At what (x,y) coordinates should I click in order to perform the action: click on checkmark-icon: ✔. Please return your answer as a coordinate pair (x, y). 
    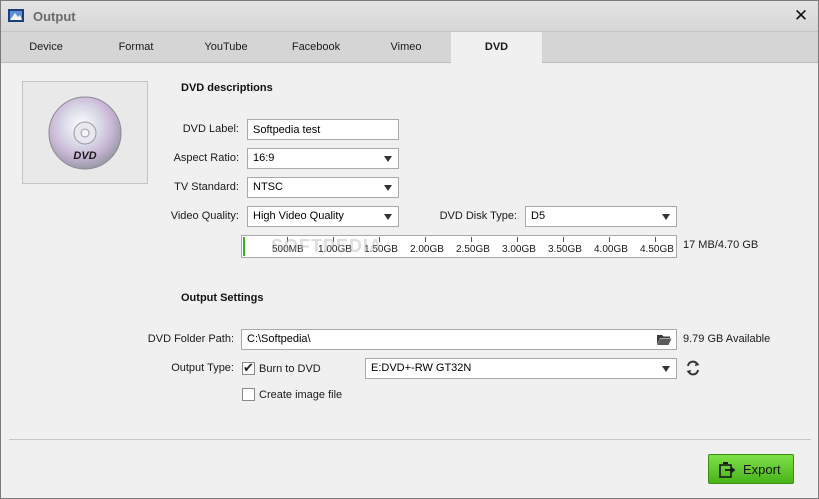
    Looking at the image, I should click on (248, 367).